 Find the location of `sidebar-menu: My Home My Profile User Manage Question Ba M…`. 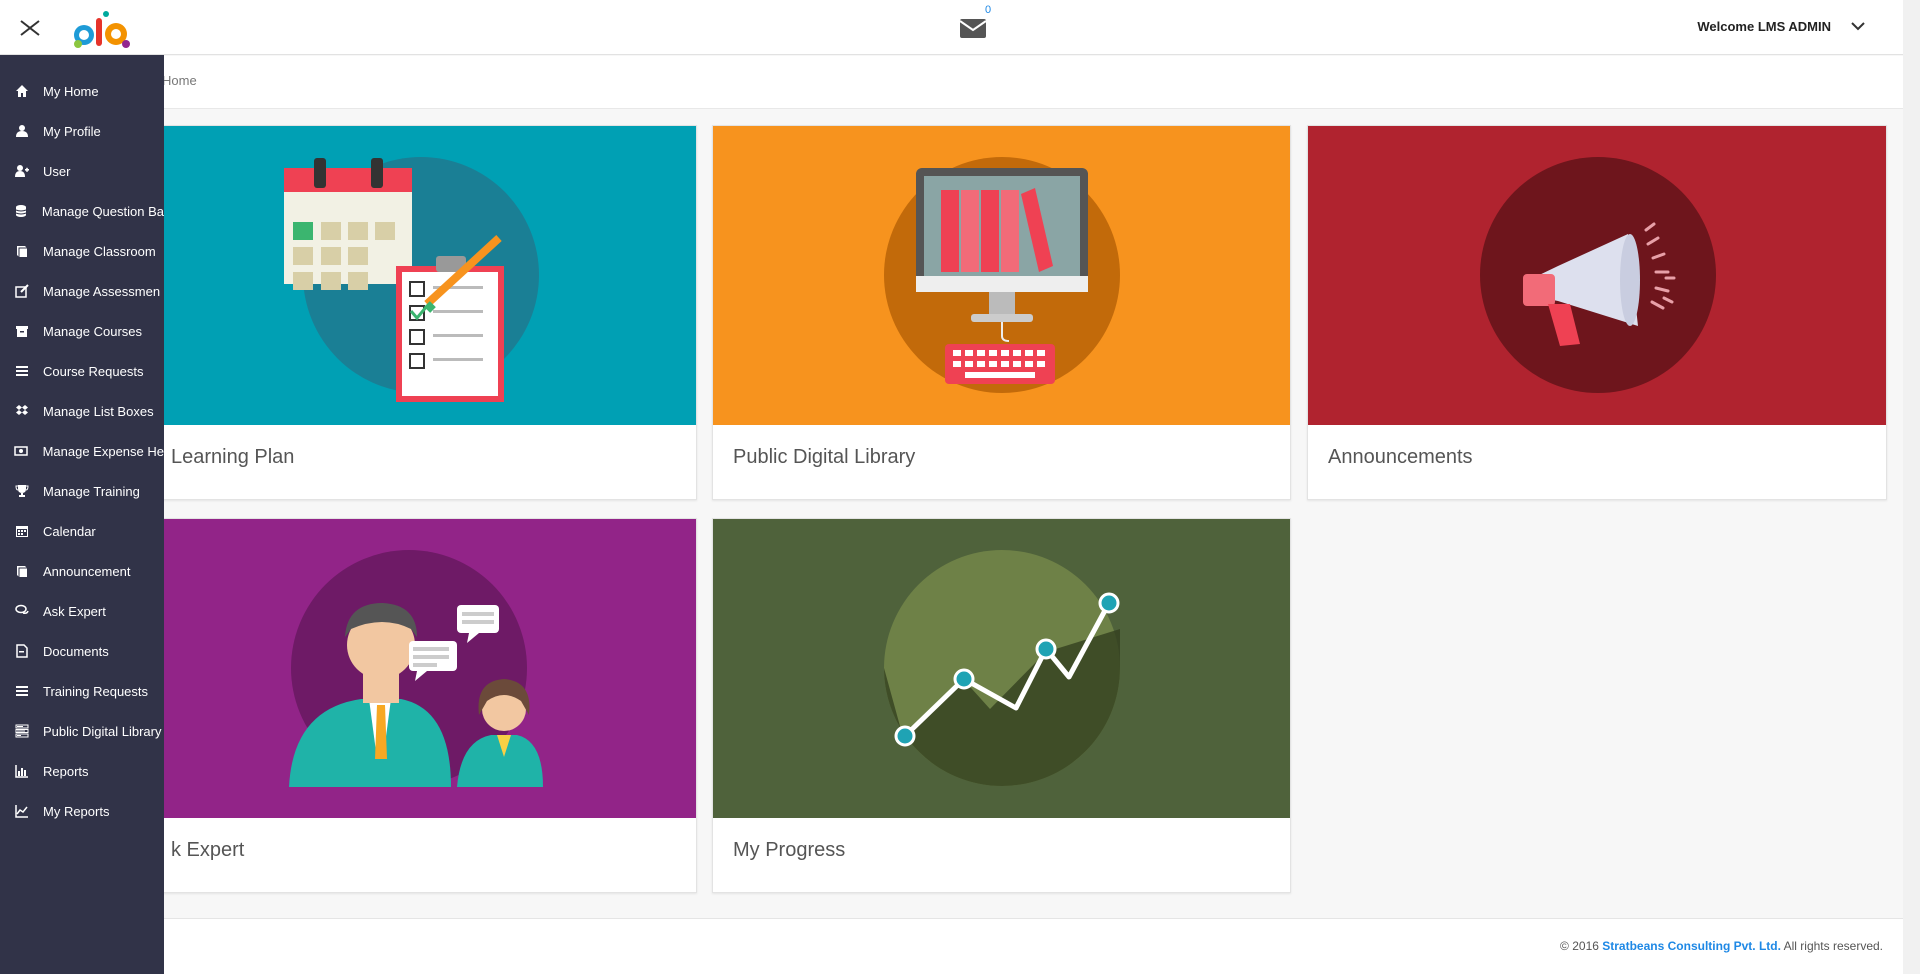

sidebar-menu: My Home My Profile User Manage Question Ba M… is located at coordinates (82, 514).